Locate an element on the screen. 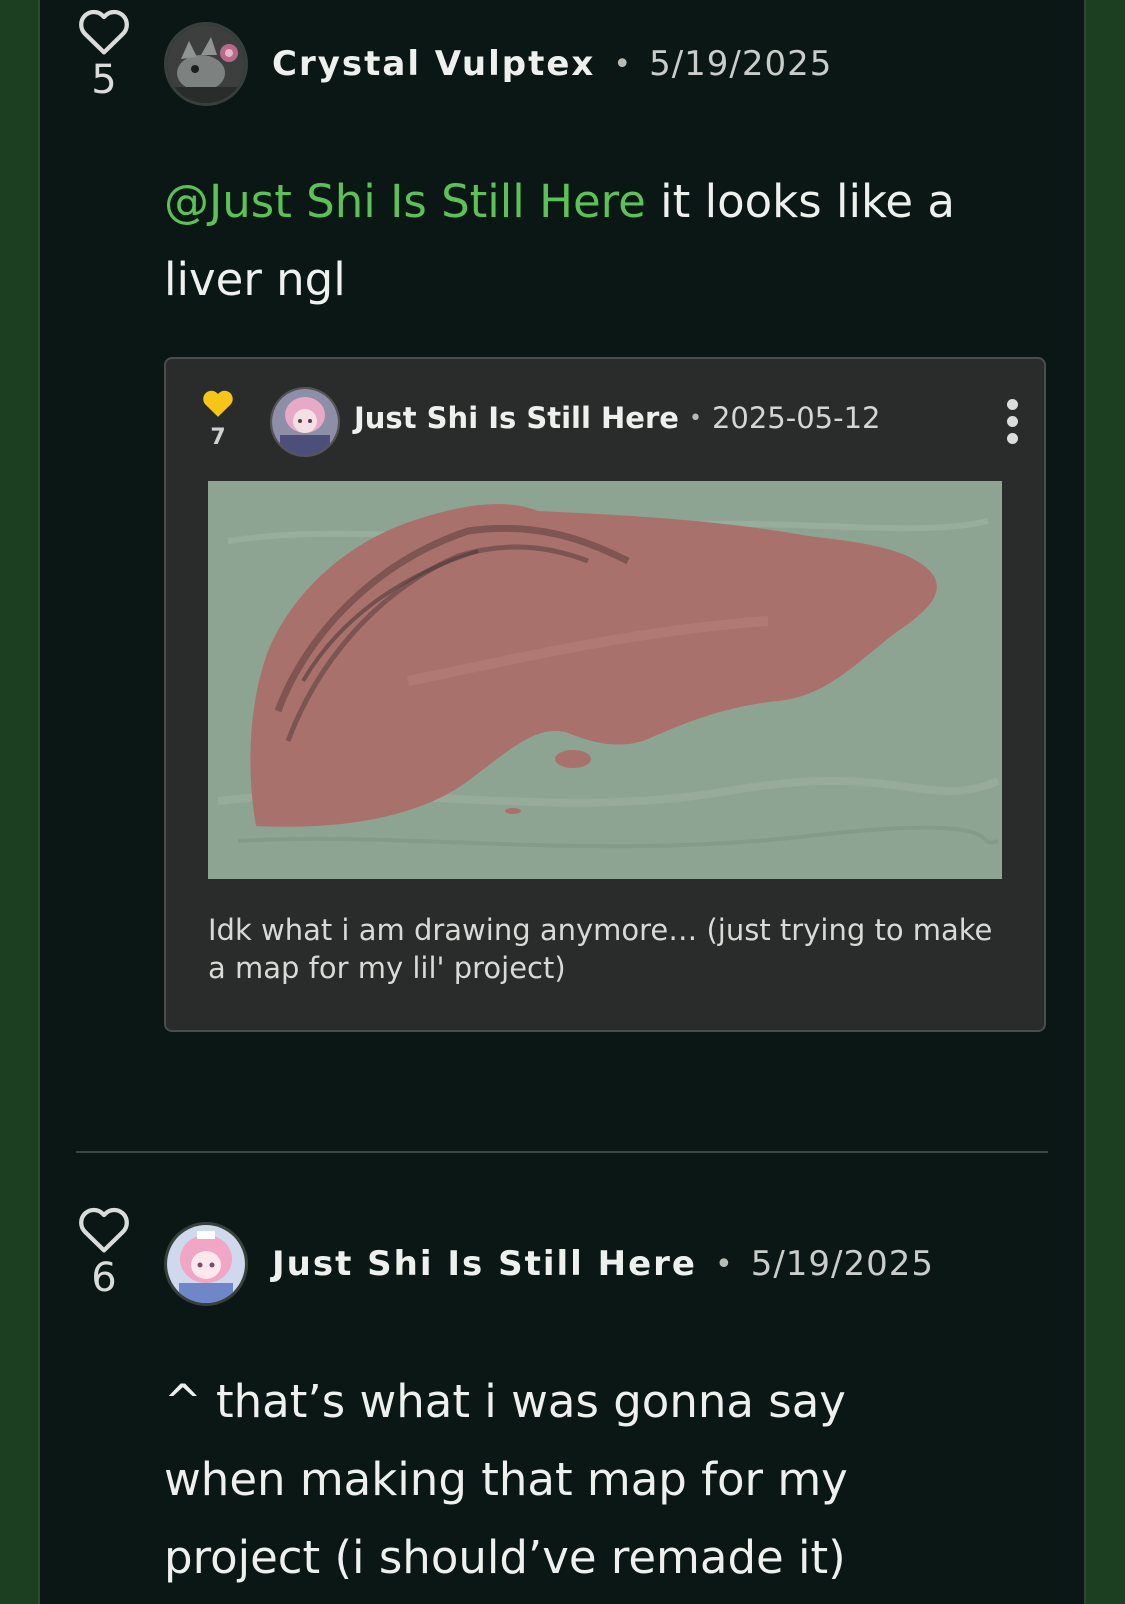 The image size is (1125, 1604). heart-filled-icon is located at coordinates (218, 403).